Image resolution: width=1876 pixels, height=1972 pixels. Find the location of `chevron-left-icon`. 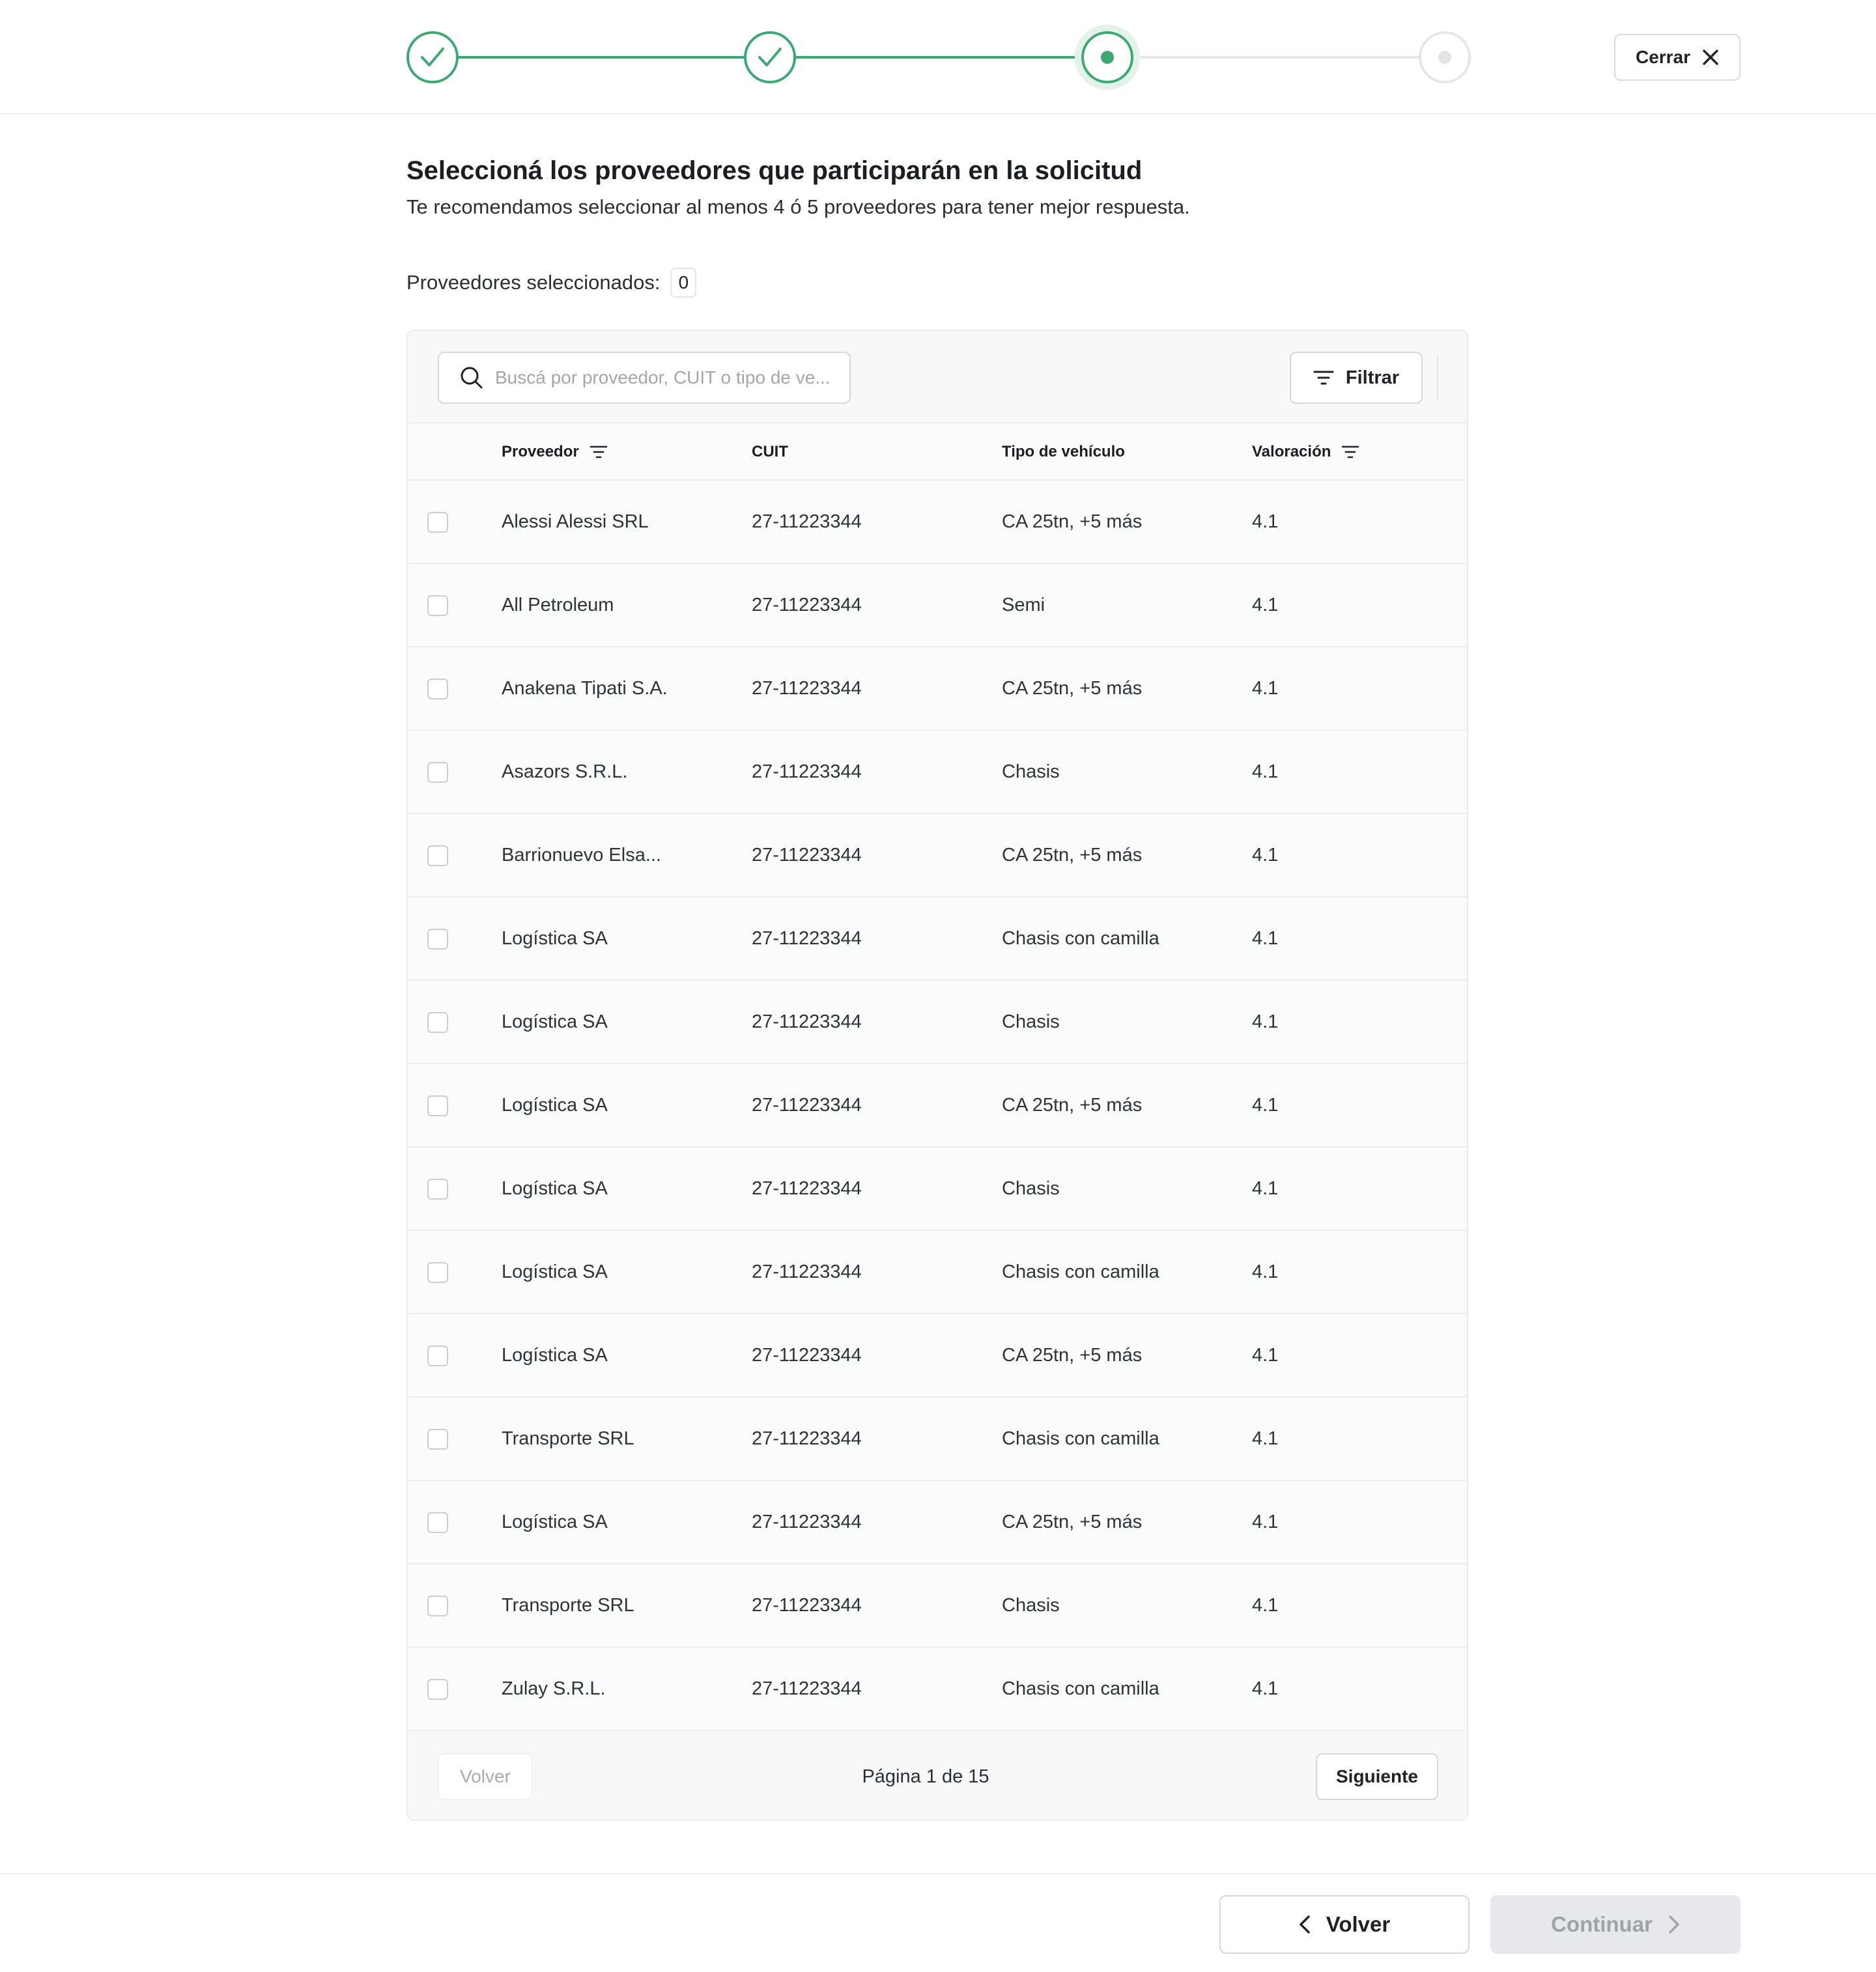

chevron-left-icon is located at coordinates (1305, 1925).